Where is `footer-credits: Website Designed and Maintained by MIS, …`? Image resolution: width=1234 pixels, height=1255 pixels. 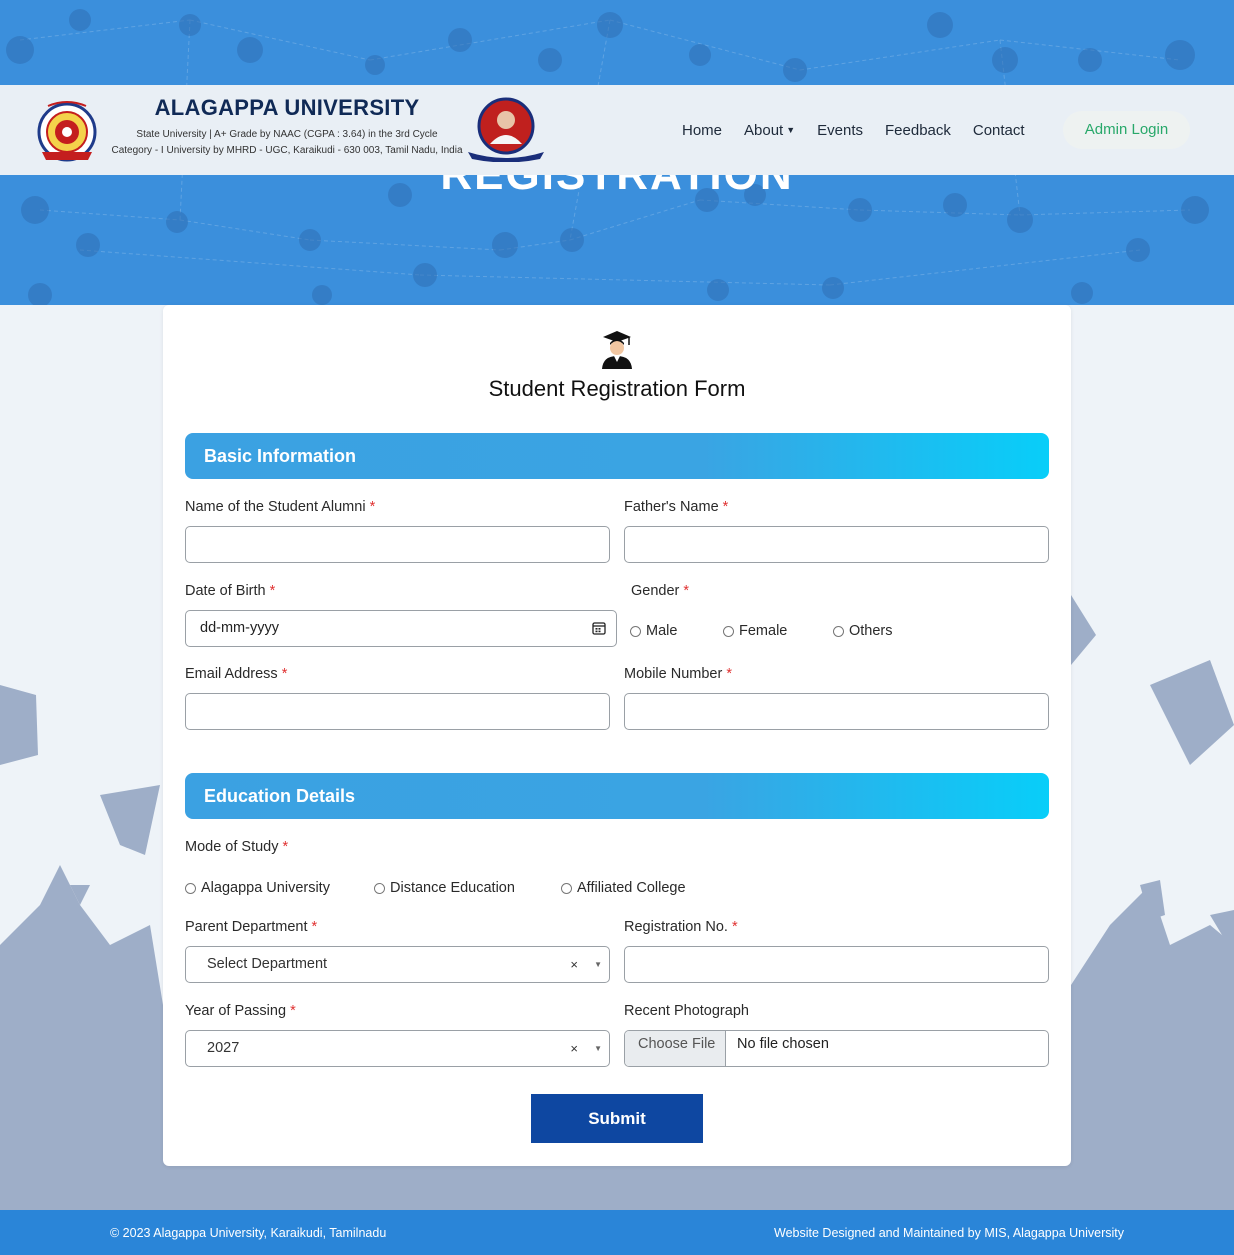 footer-credits: Website Designed and Maintained by MIS, … is located at coordinates (949, 1233).